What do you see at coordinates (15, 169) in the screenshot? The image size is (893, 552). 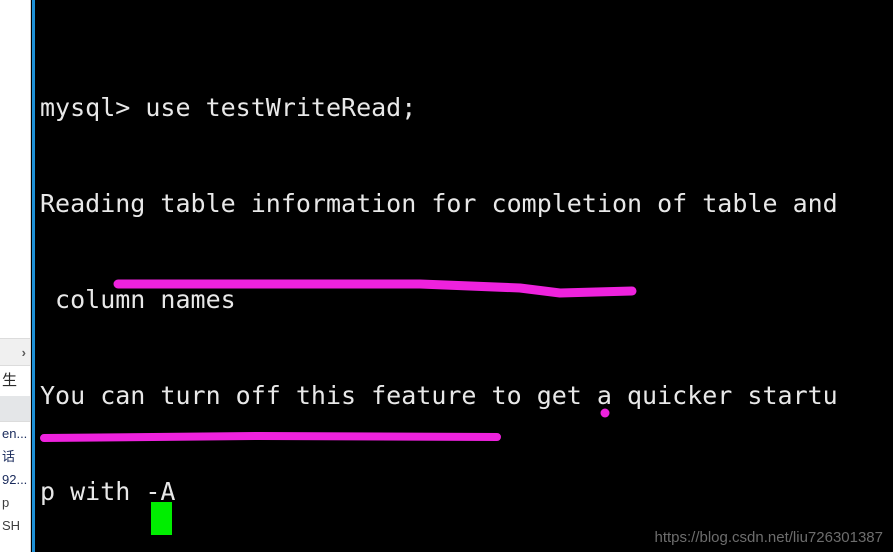 I see `sidebar-empty-area` at bounding box center [15, 169].